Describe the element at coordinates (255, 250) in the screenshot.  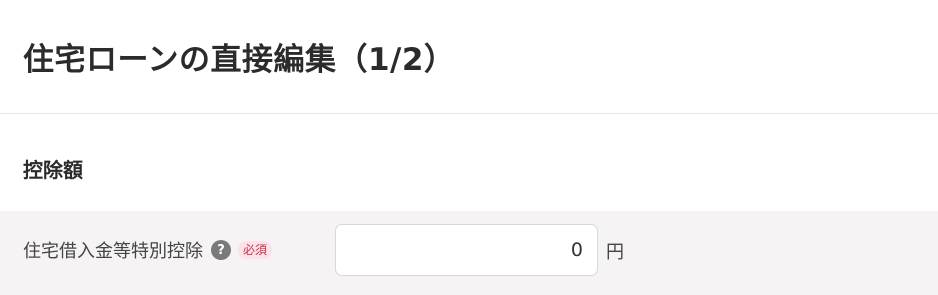
I see `required-badge: 必須` at that location.